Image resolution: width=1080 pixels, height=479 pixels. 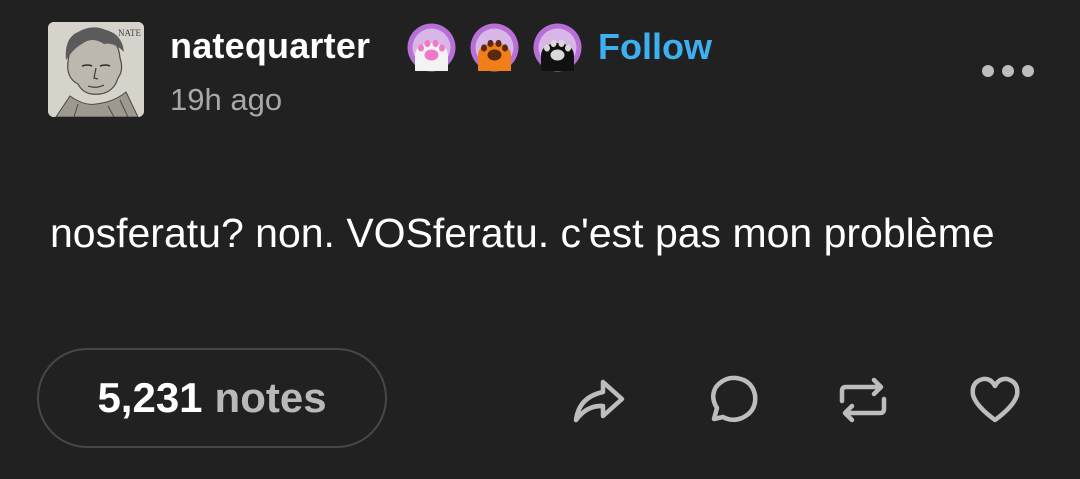 I want to click on notes-button: 5,231 notes, so click(x=212, y=398).